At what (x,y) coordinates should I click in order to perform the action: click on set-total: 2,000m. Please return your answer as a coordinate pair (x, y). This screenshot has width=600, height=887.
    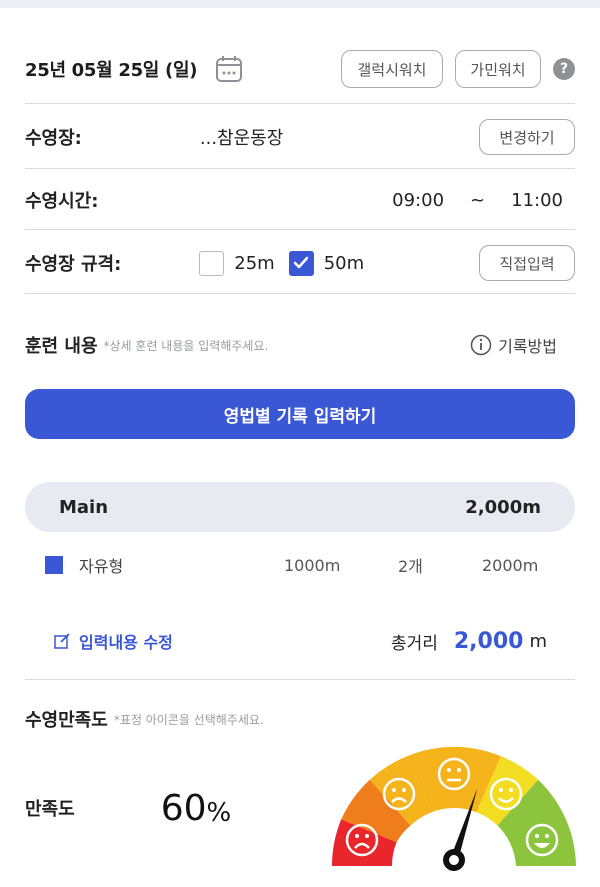
    Looking at the image, I should click on (503, 507).